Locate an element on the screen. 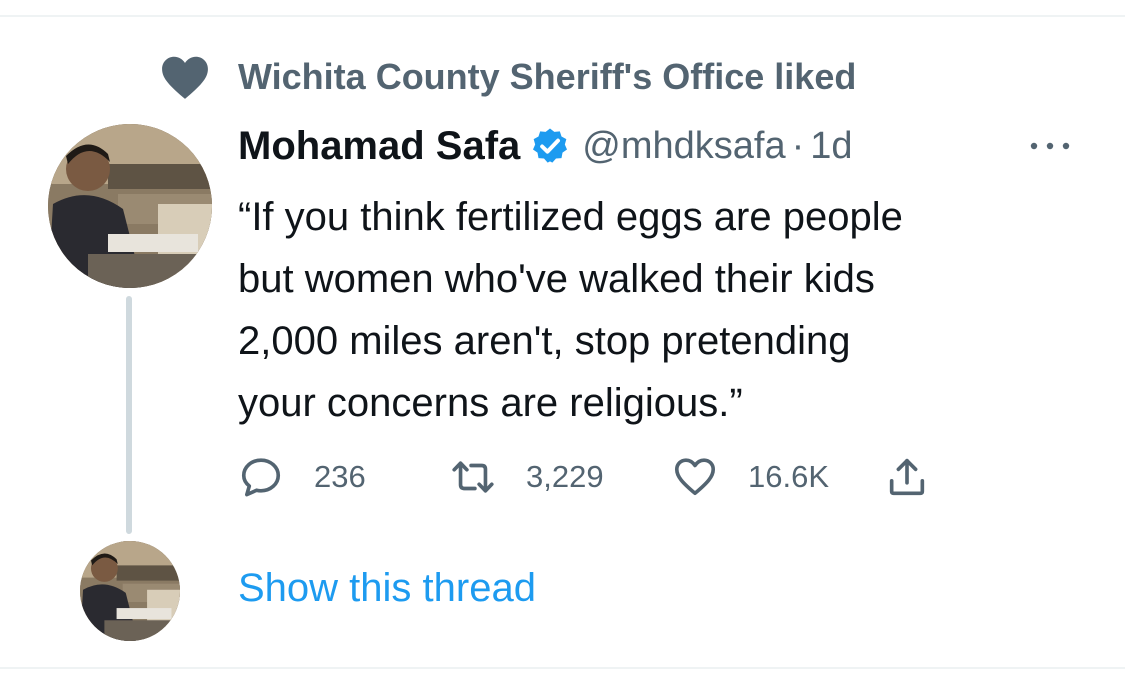 This screenshot has width=1125, height=680. top-divider is located at coordinates (562, 16).